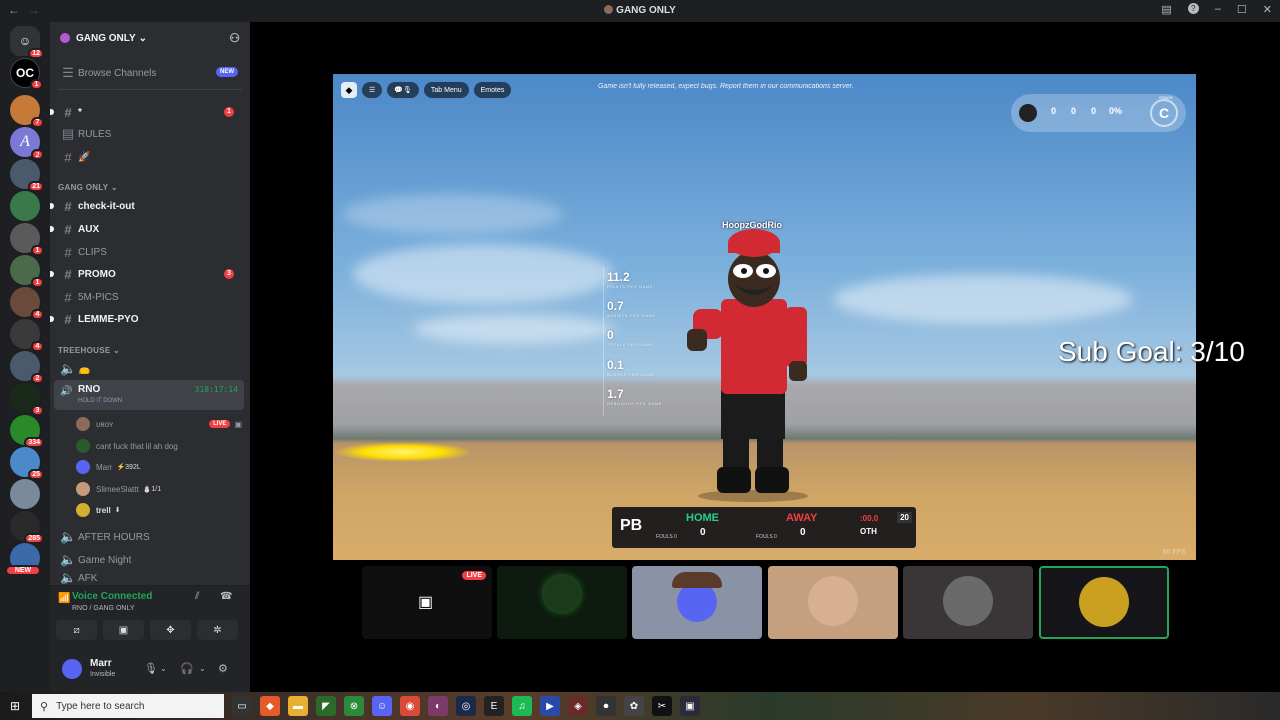  I want to click on invite-icon: ⚇, so click(234, 38).